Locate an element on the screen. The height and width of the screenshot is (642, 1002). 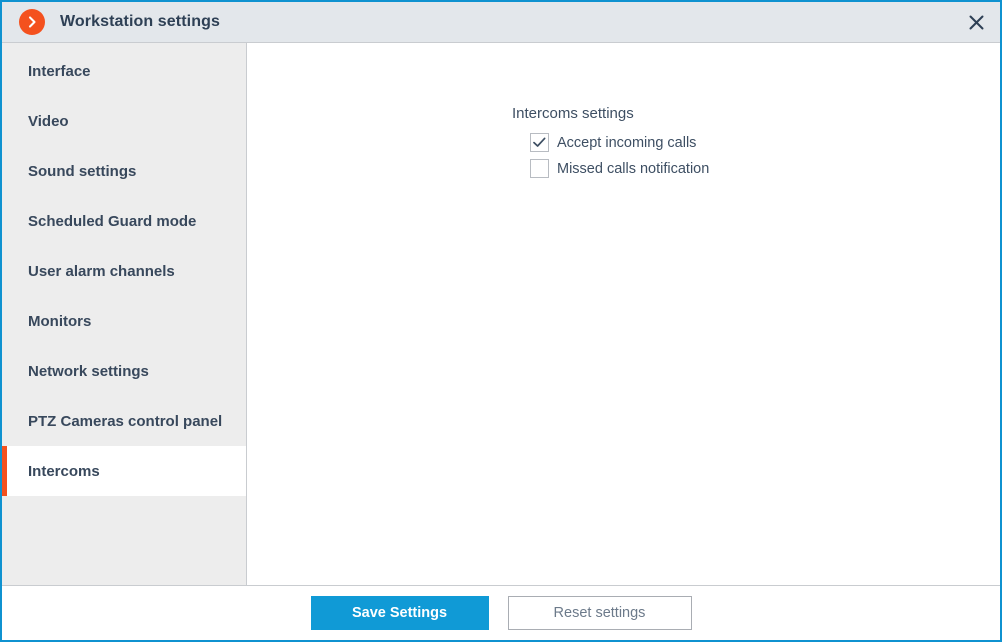
sidebar-item-user-alarm-channels: User alarm channels is located at coordinates (124, 271).